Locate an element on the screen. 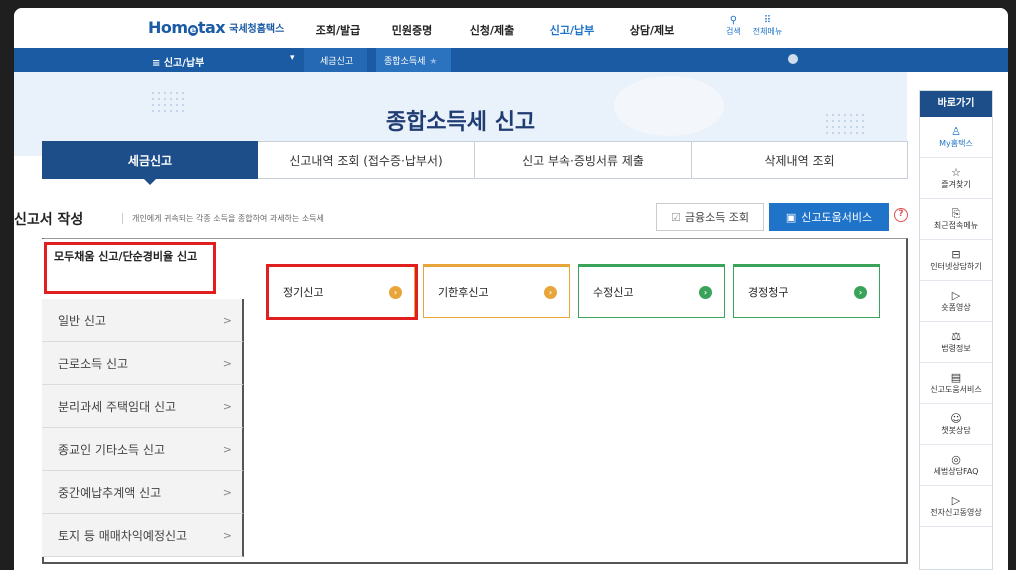 This screenshot has width=1016, height=570. menu-item-apply: 신청/제출 is located at coordinates (492, 30).